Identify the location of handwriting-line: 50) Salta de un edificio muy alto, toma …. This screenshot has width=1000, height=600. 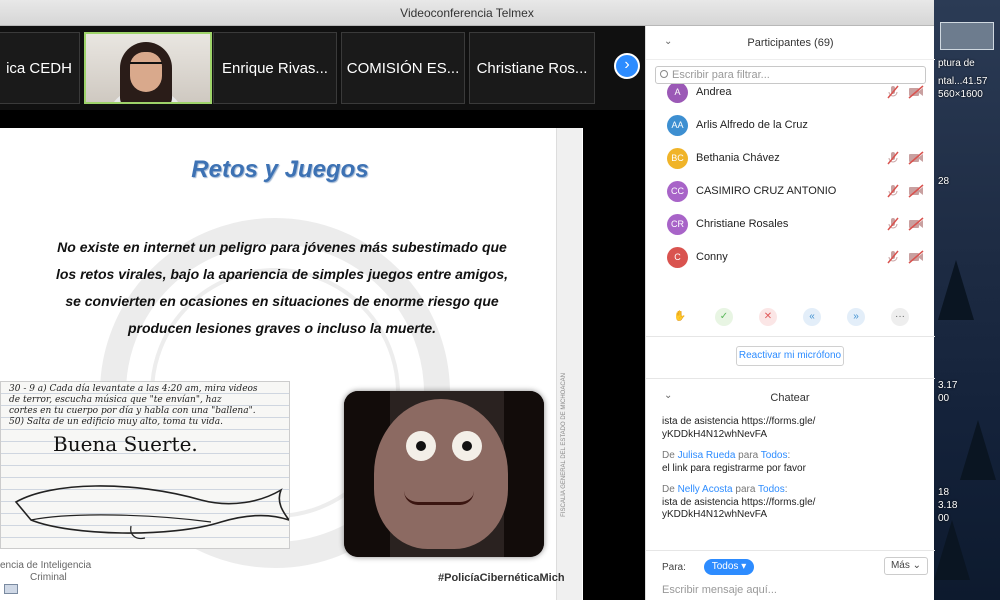
(116, 422).